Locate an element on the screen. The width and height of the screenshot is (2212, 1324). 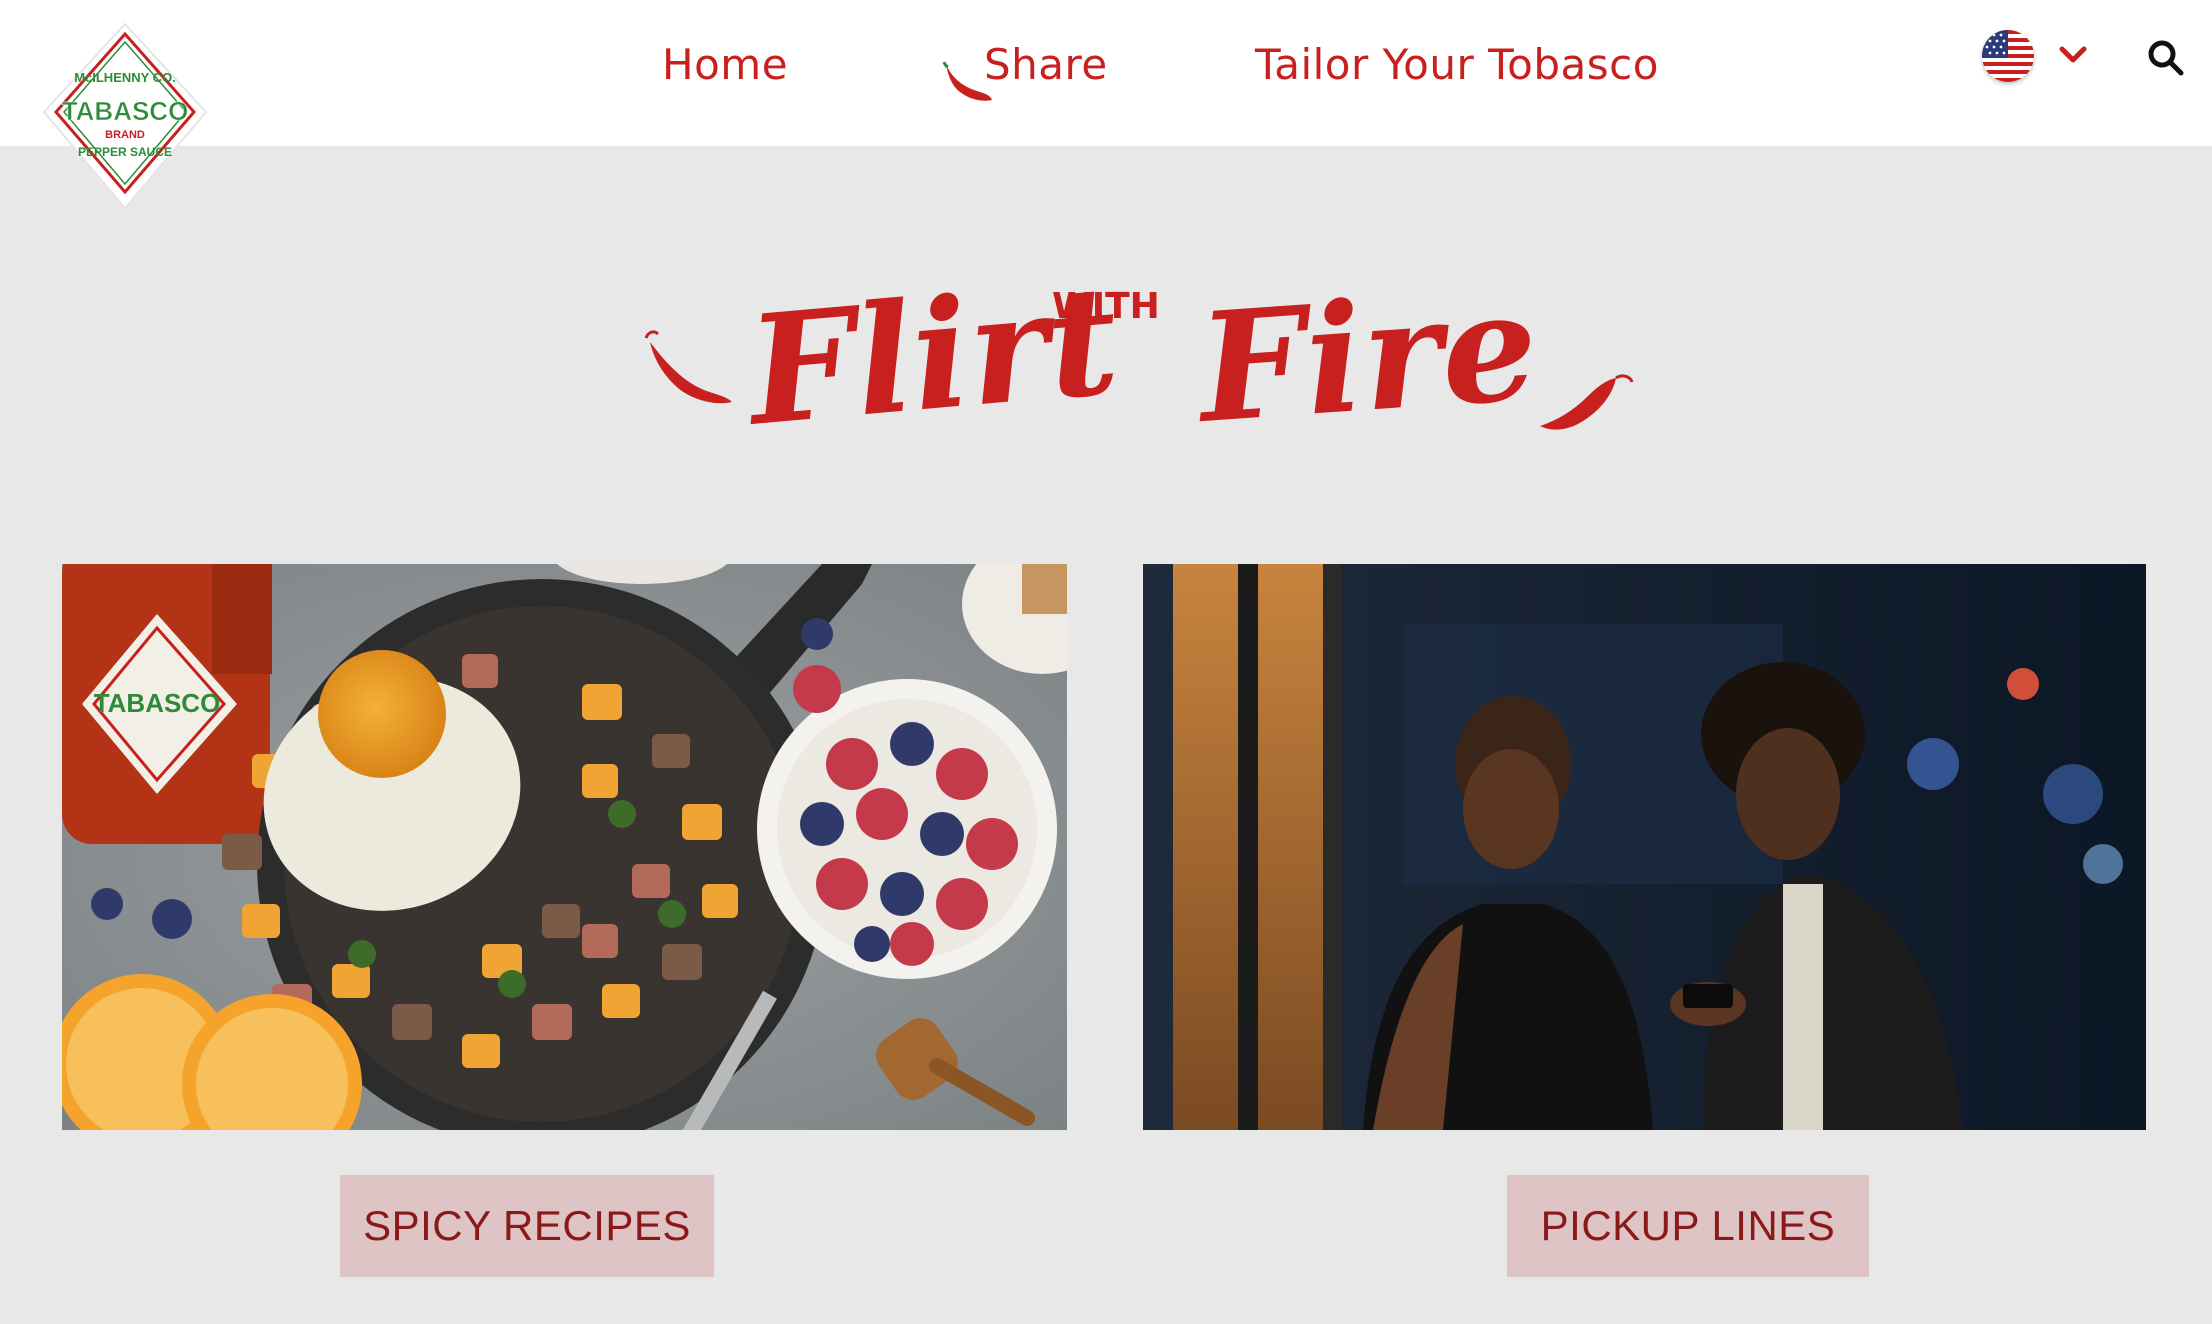
hero-title-with: WITH is located at coordinates (1106, 306).